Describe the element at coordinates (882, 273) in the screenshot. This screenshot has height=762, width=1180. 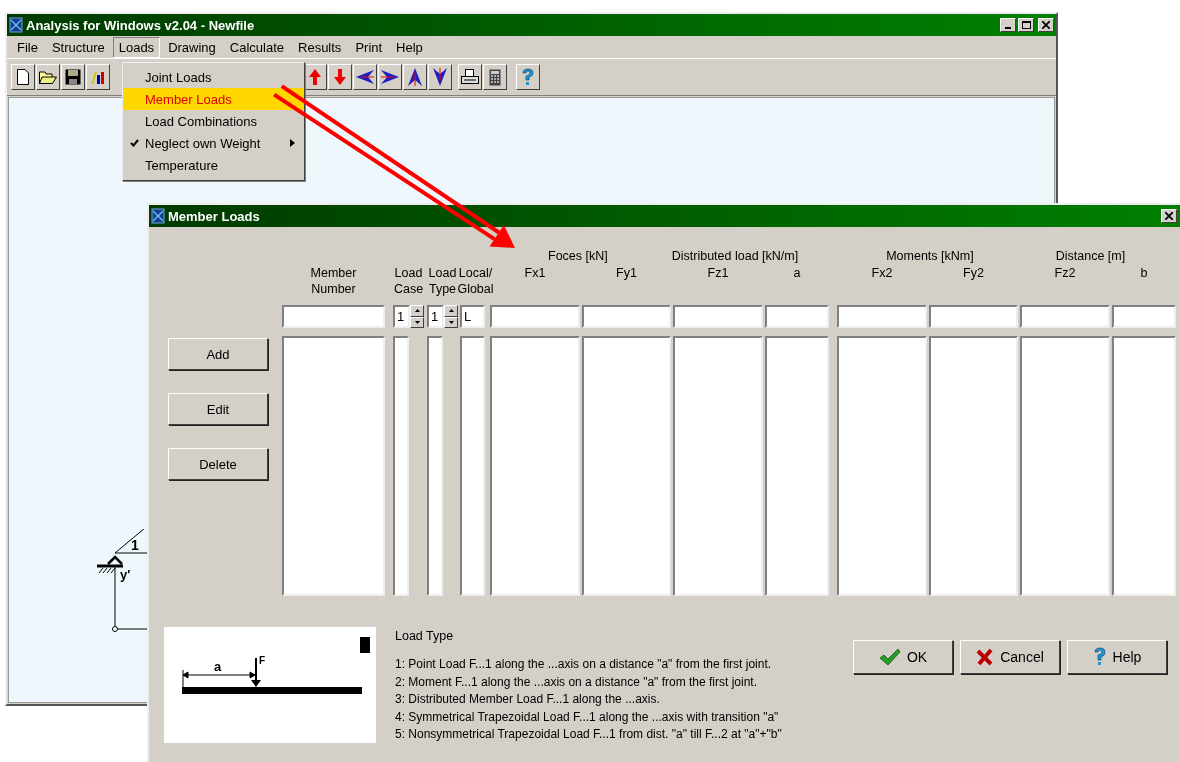
I see `column-header: Fx2` at that location.